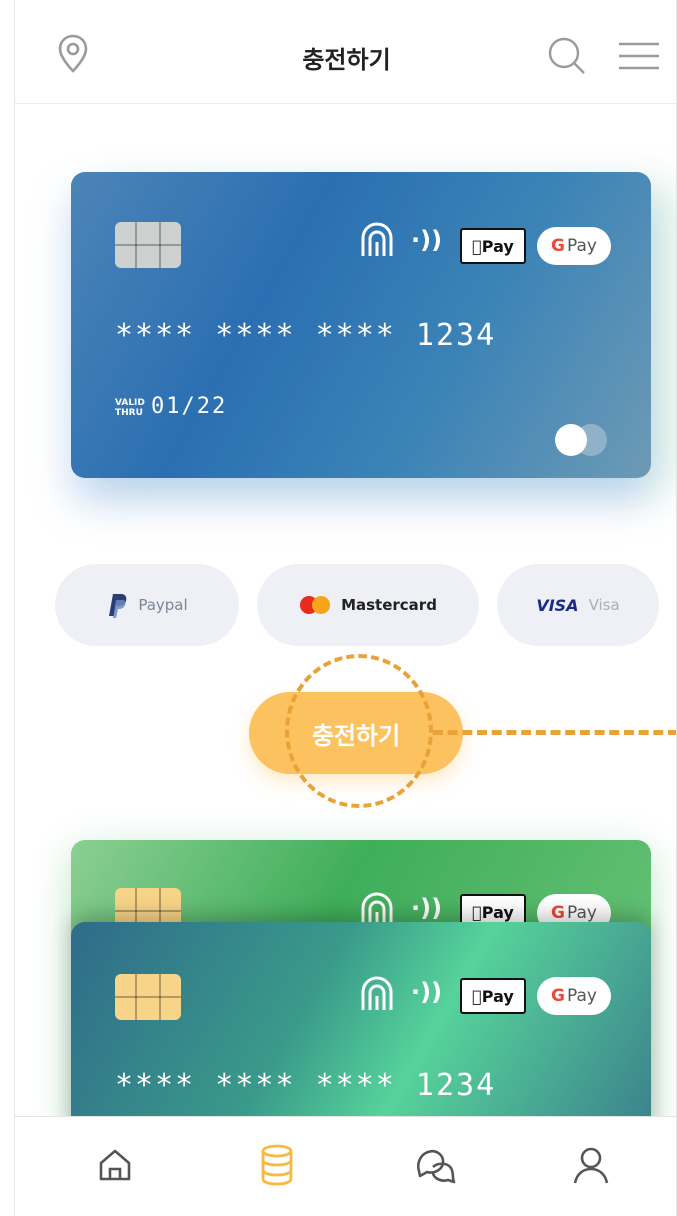 The height and width of the screenshot is (1216, 677). I want to click on chat-icon, so click(436, 1166).